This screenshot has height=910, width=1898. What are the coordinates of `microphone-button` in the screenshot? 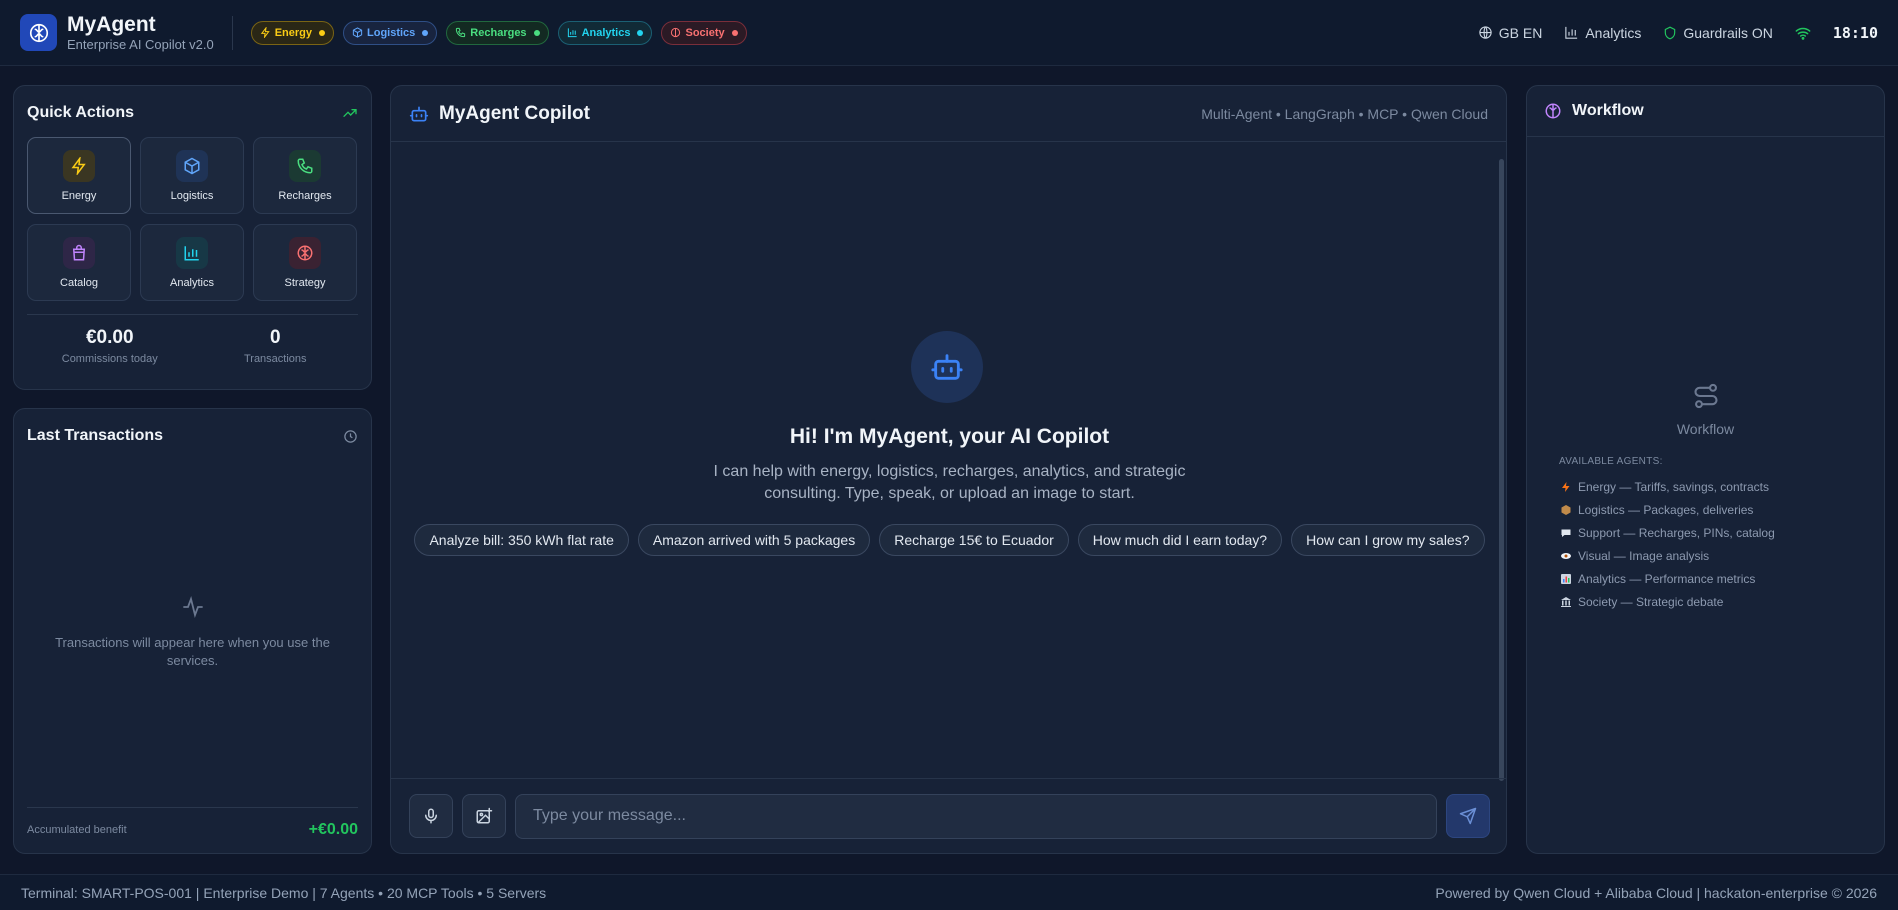 It's located at (431, 816).